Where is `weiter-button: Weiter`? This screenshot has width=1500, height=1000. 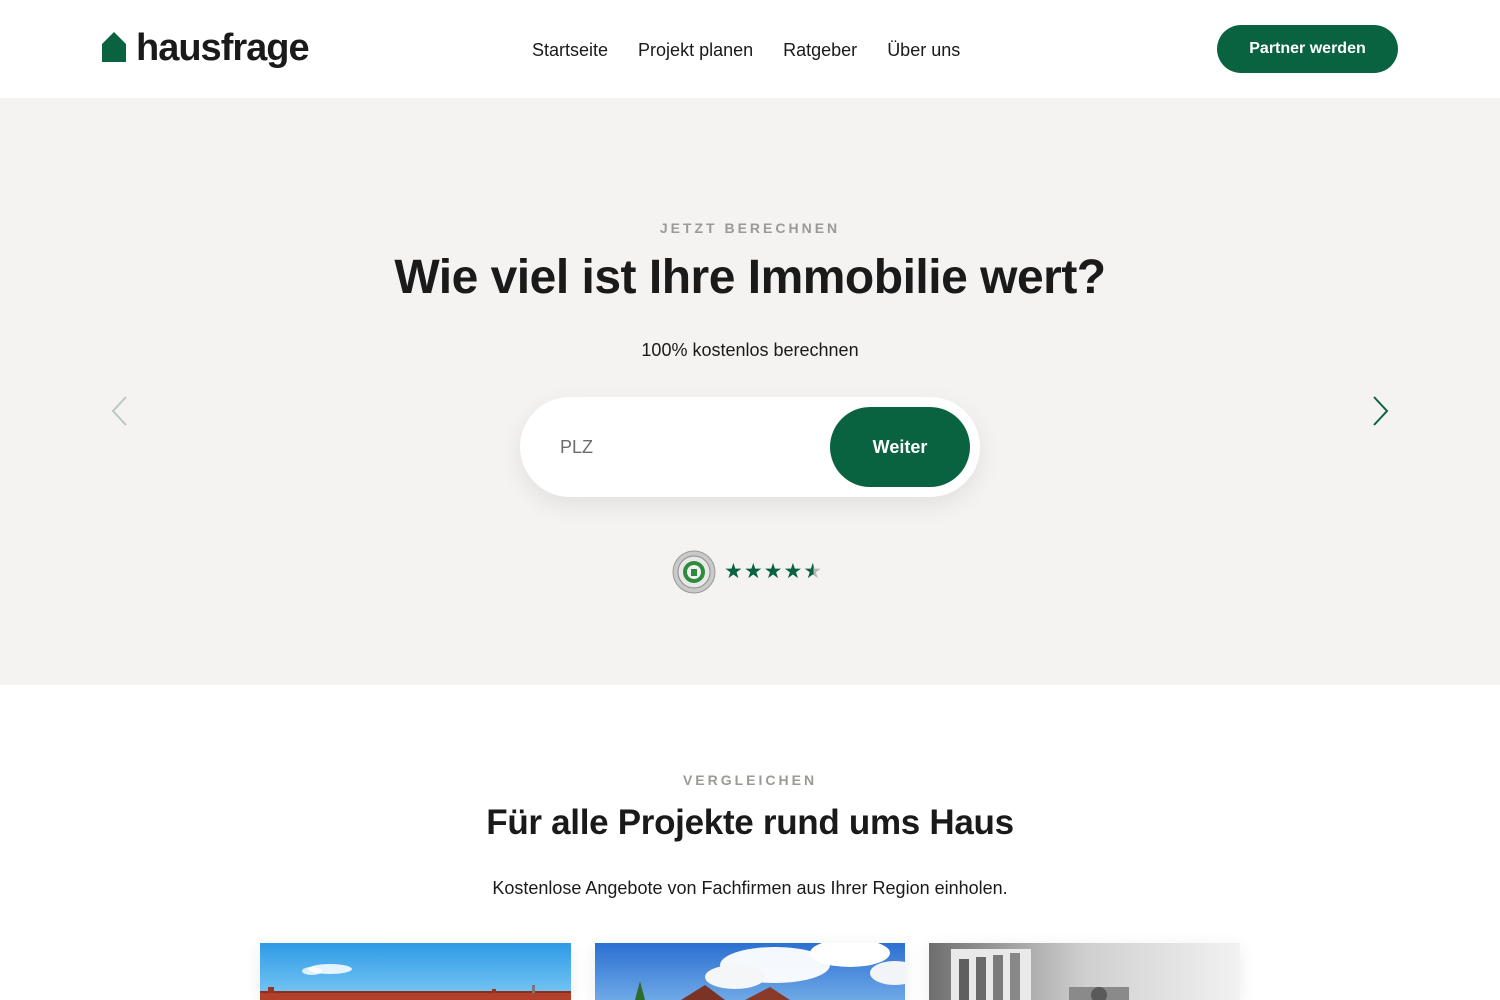 weiter-button: Weiter is located at coordinates (900, 447).